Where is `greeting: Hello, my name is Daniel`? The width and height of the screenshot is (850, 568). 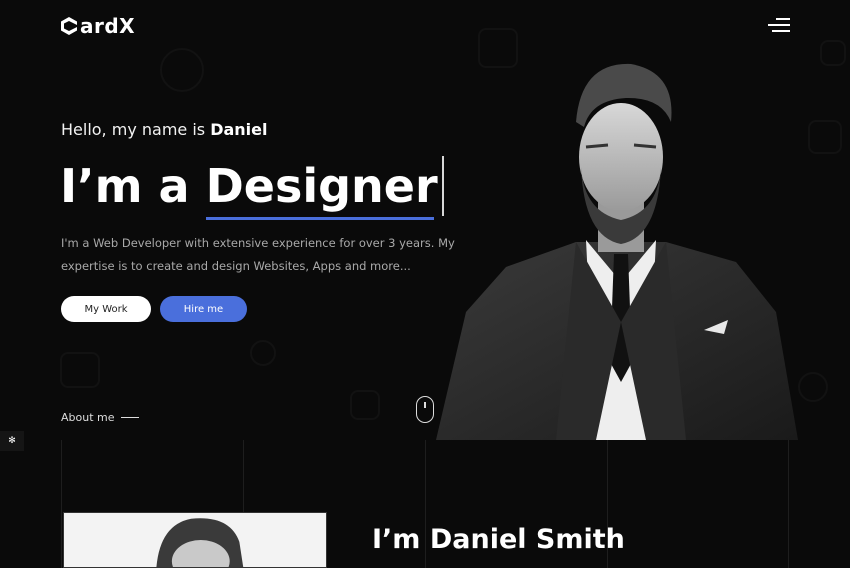
greeting: Hello, my name is Daniel is located at coordinates (164, 129).